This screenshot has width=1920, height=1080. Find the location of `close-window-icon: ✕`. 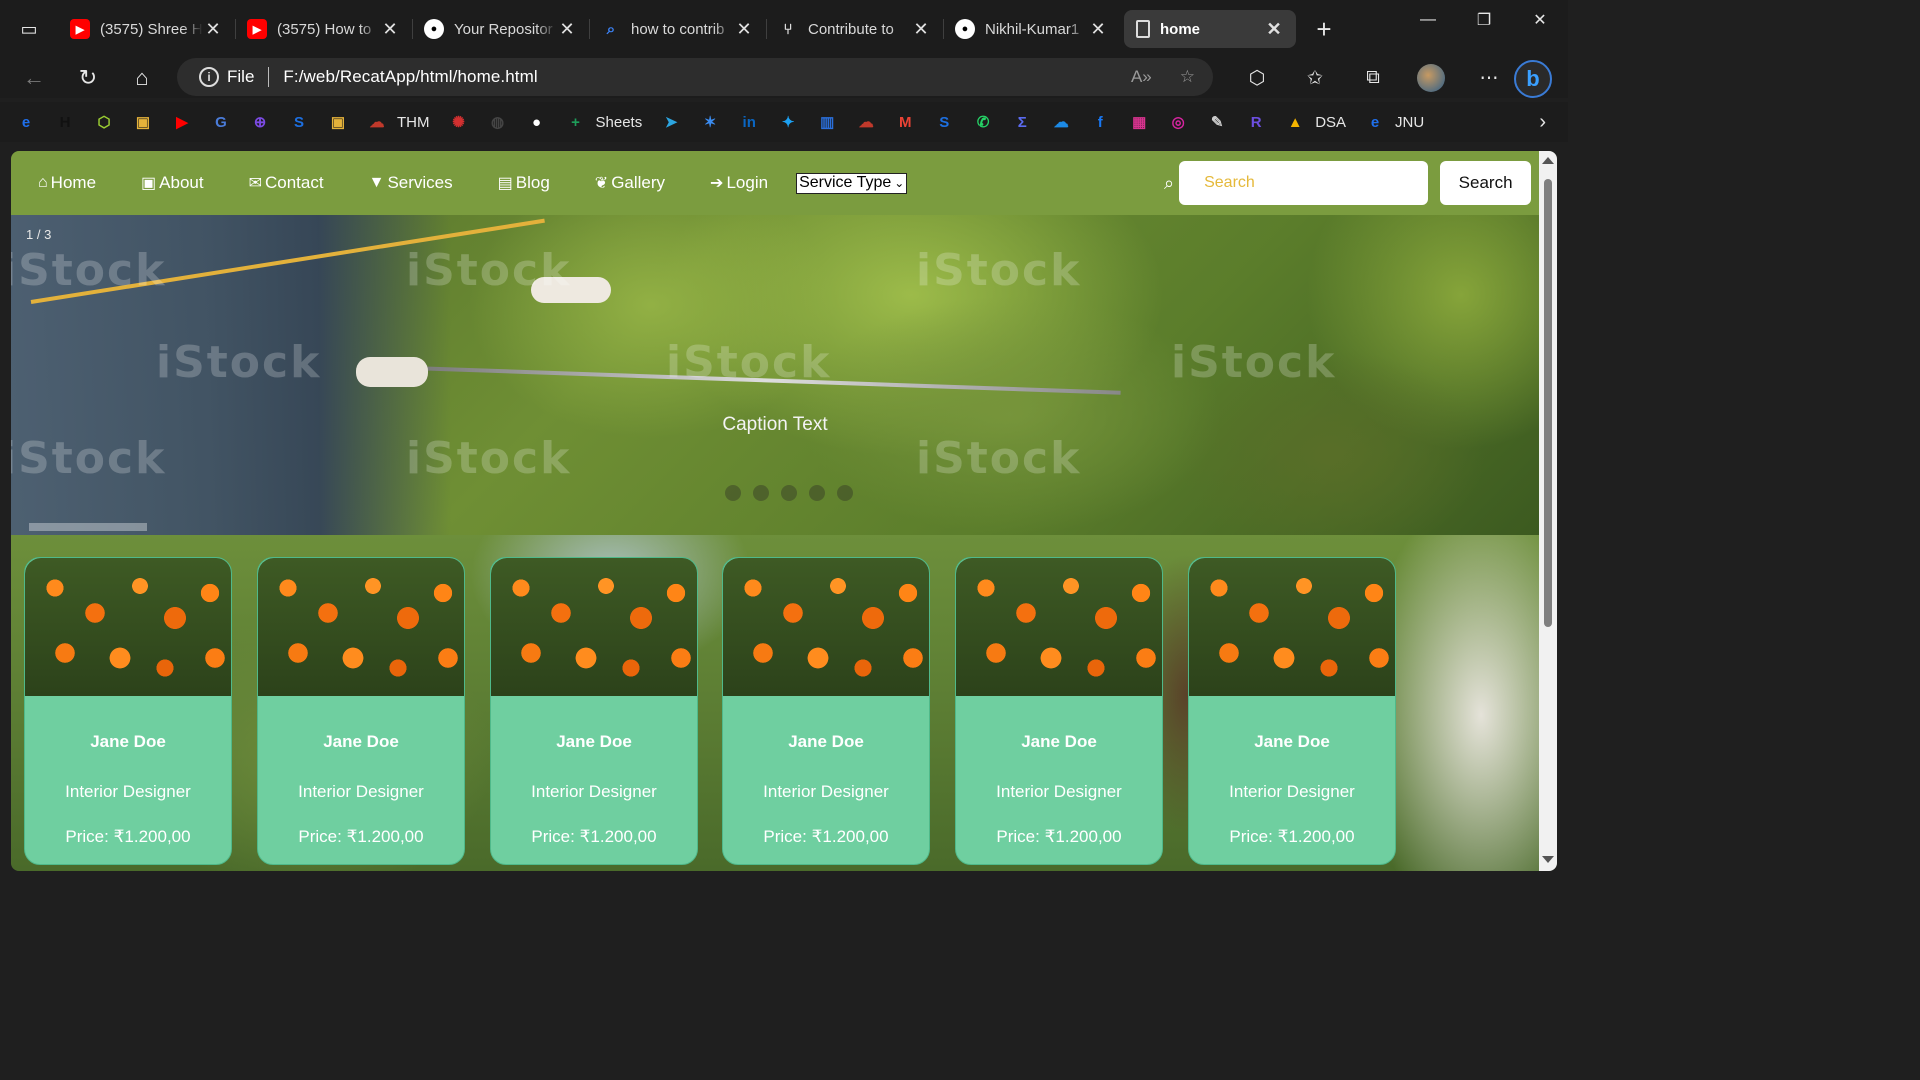

close-window-icon: ✕ is located at coordinates (1540, 20).